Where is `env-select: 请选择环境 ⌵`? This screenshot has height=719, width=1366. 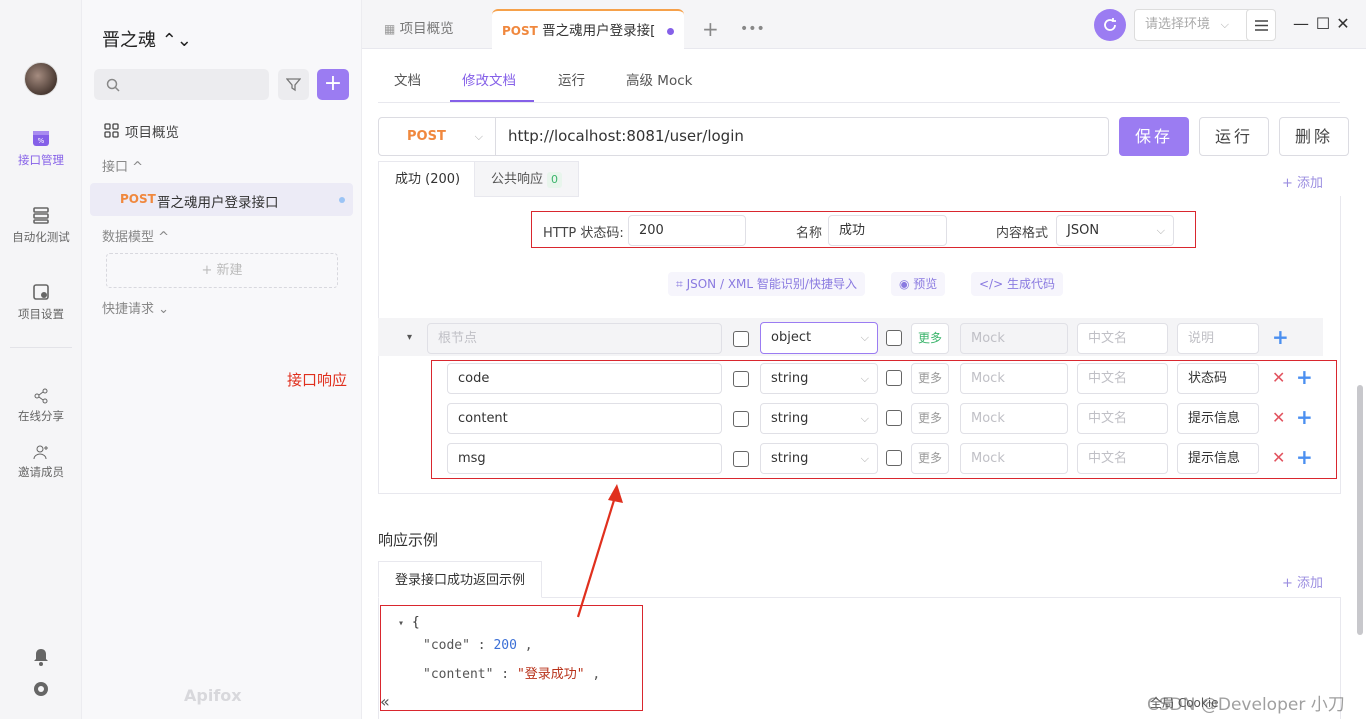
env-select: 请选择环境 ⌵ is located at coordinates (1193, 25).